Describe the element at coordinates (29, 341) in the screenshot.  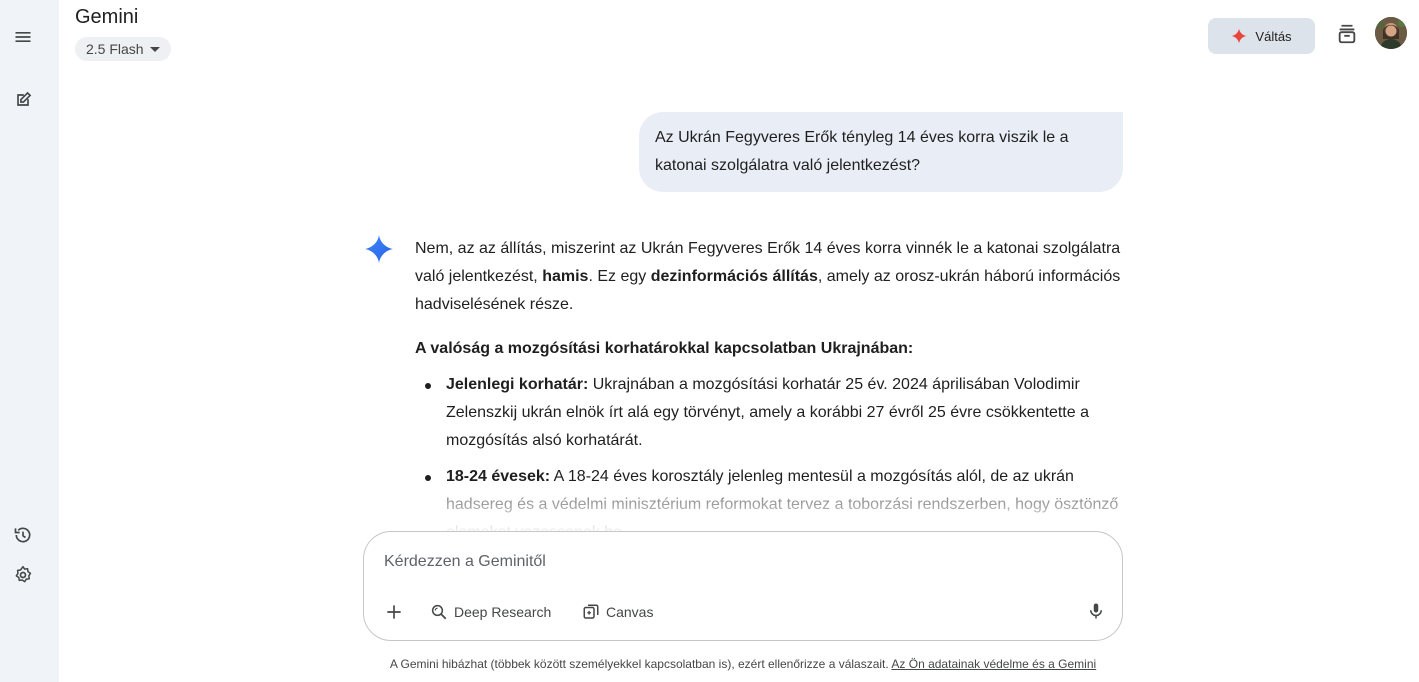
I see `side-rail` at that location.